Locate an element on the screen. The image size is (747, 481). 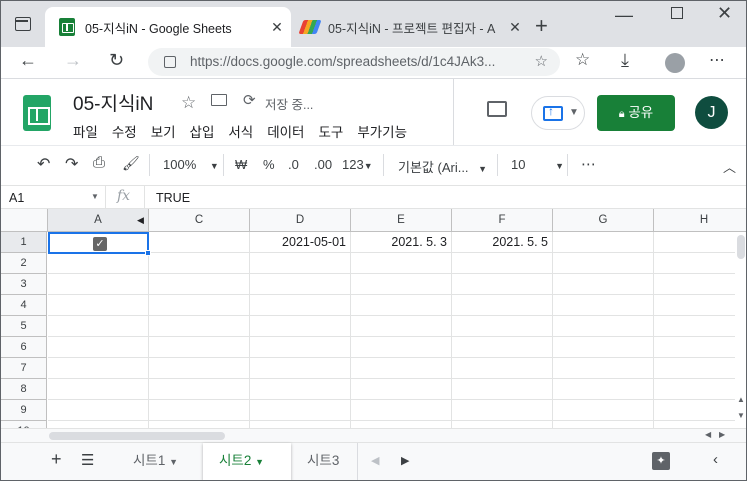
horizontal-scroll-thumb is located at coordinates (137, 436).